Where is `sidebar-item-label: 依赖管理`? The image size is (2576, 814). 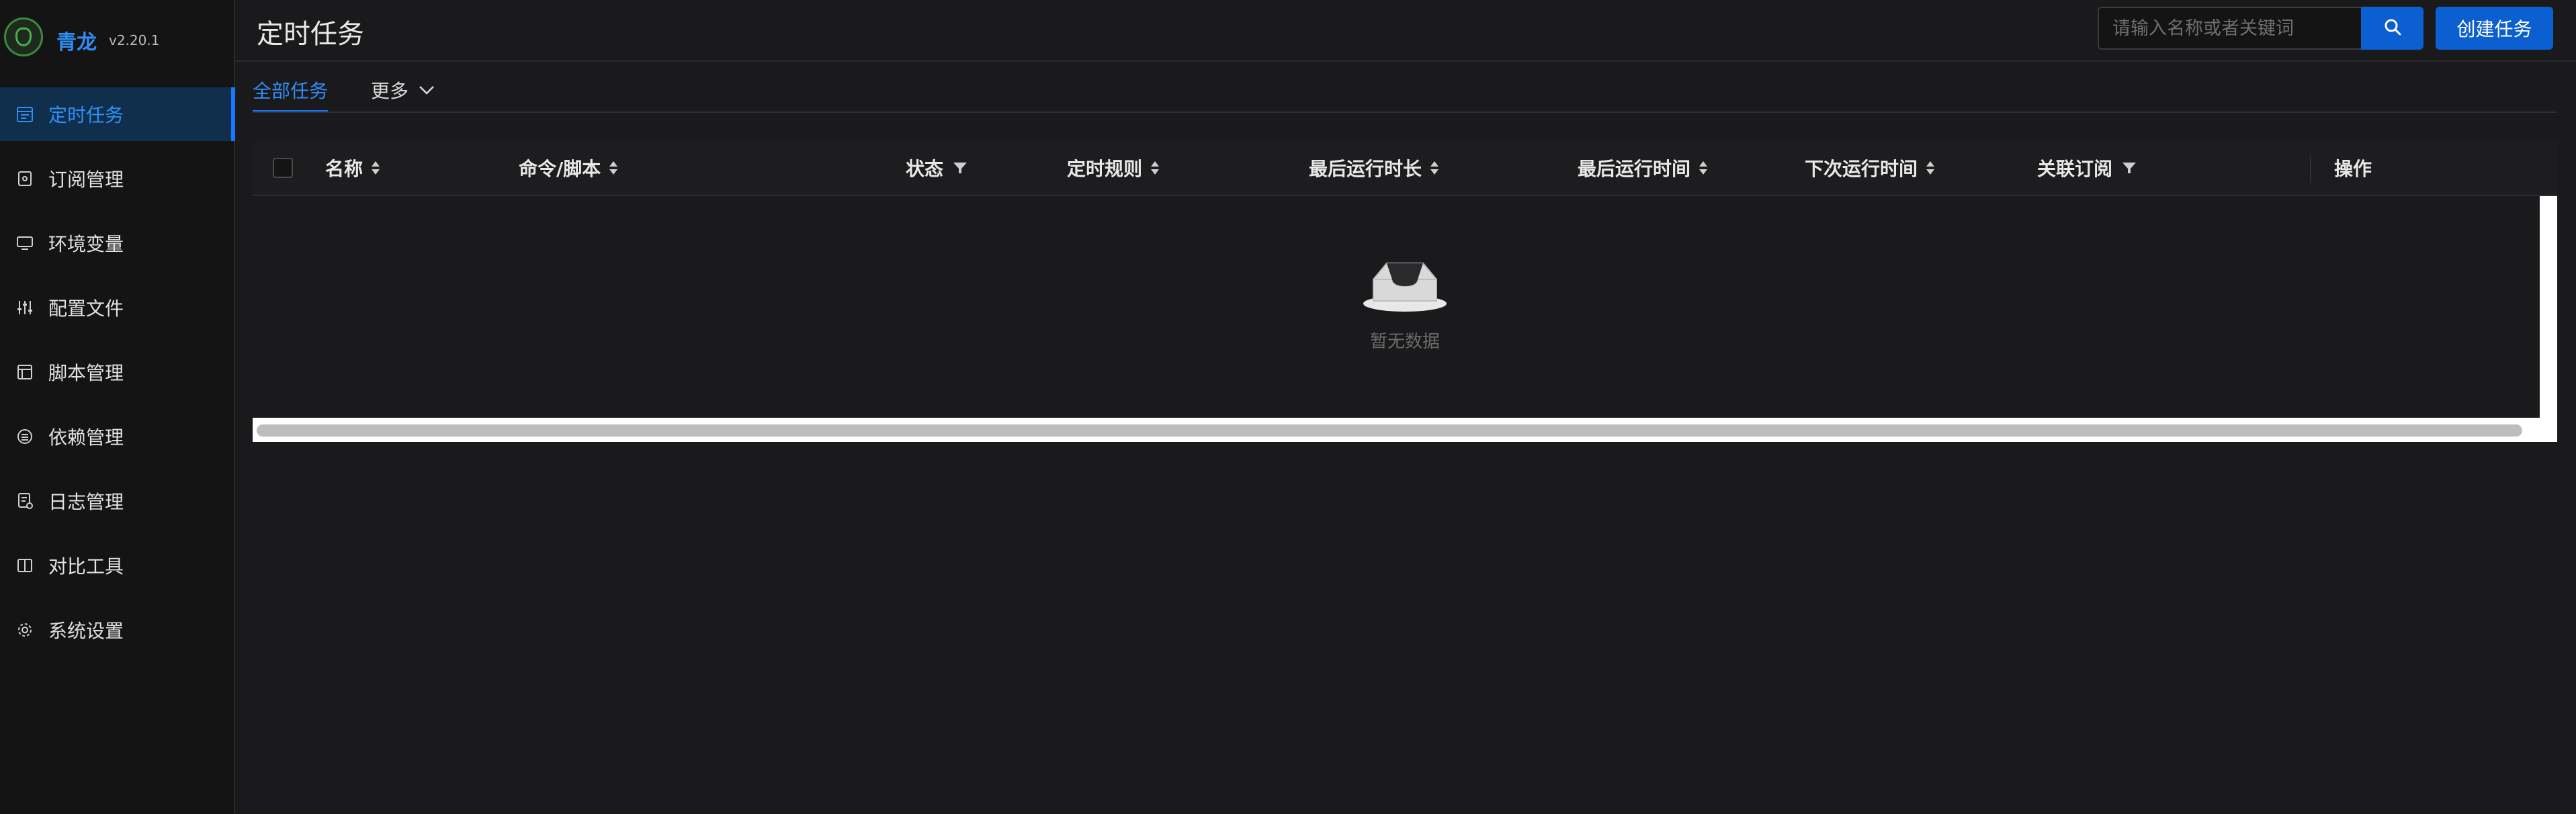
sidebar-item-label: 依赖管理 is located at coordinates (86, 437).